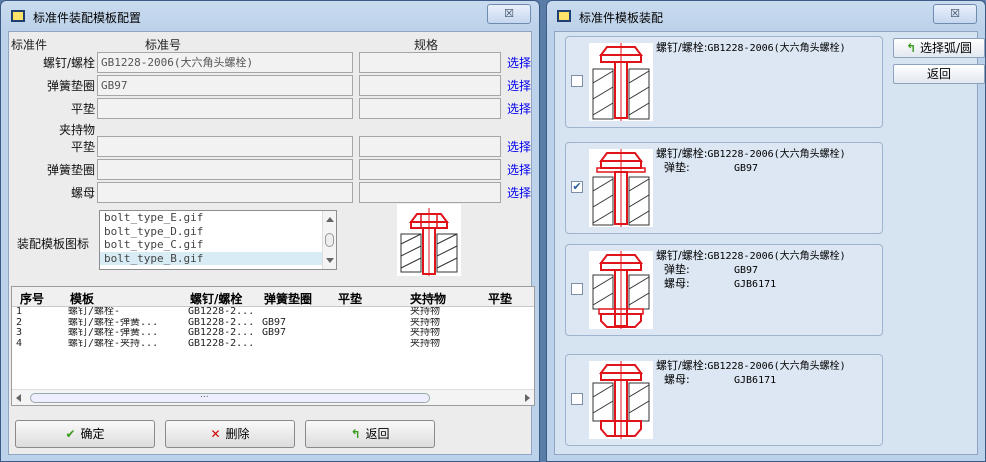  What do you see at coordinates (519, 108) in the screenshot?
I see `select-flat-washer-1-link: 选择` at bounding box center [519, 108].